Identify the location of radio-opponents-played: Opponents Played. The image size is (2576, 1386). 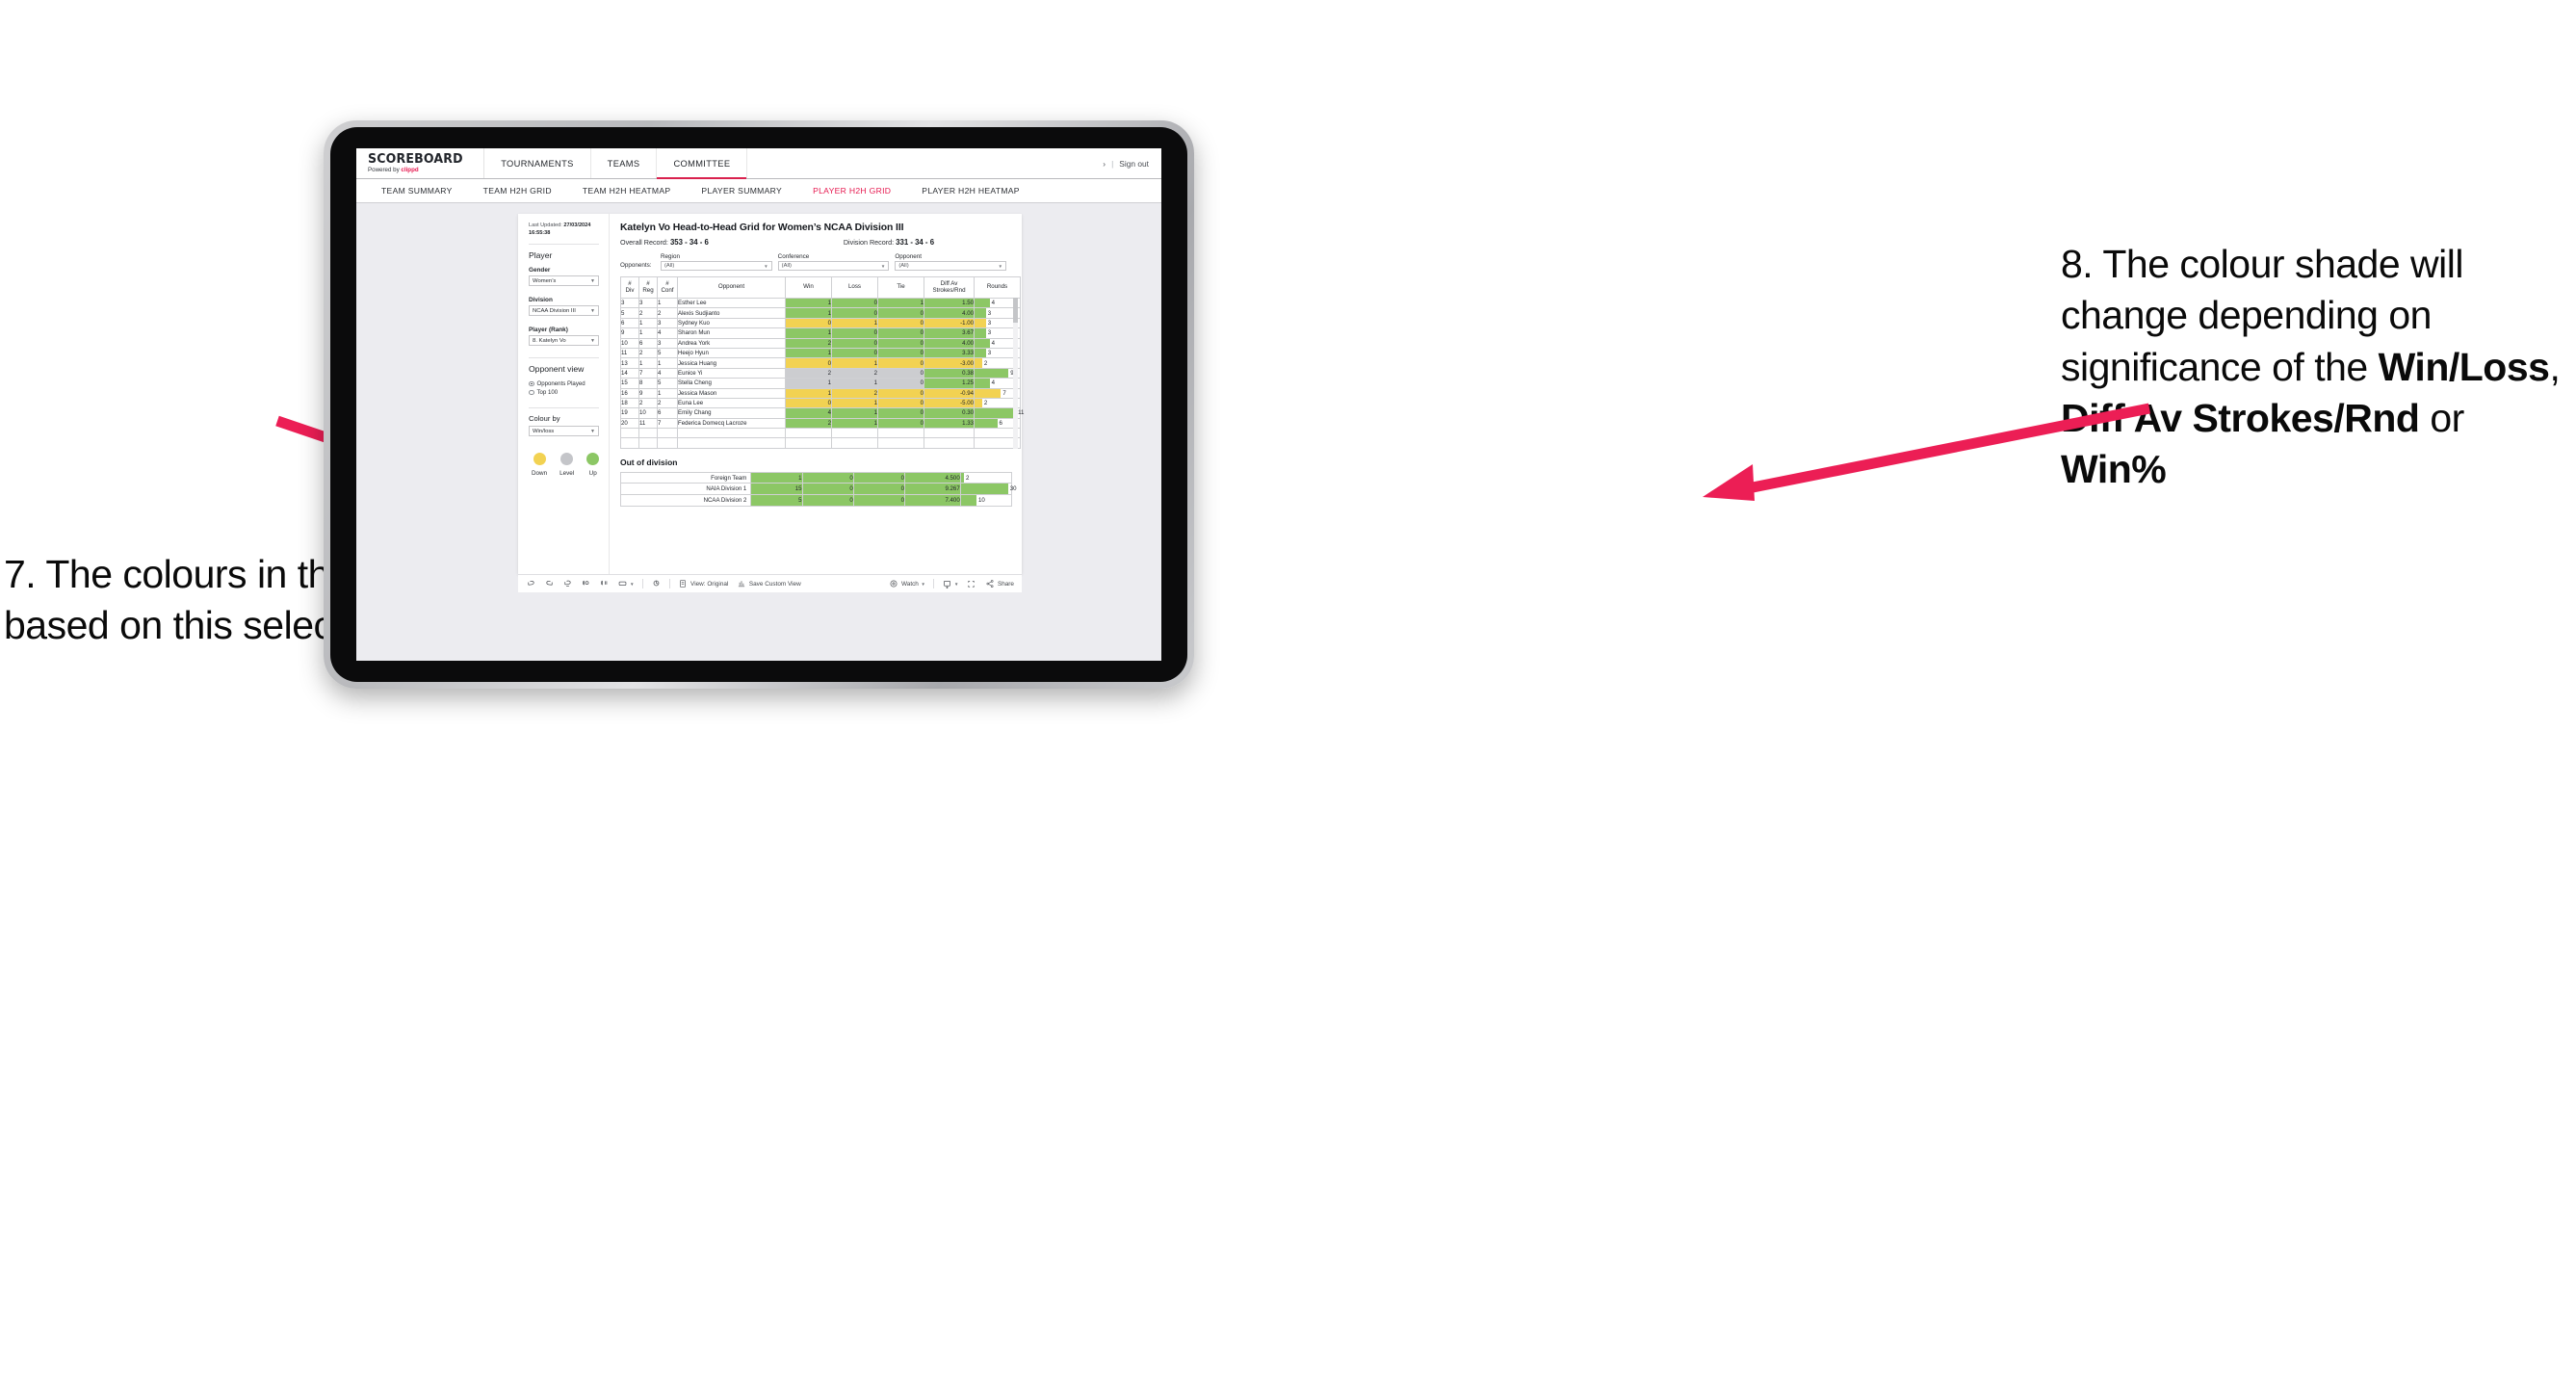
(564, 383).